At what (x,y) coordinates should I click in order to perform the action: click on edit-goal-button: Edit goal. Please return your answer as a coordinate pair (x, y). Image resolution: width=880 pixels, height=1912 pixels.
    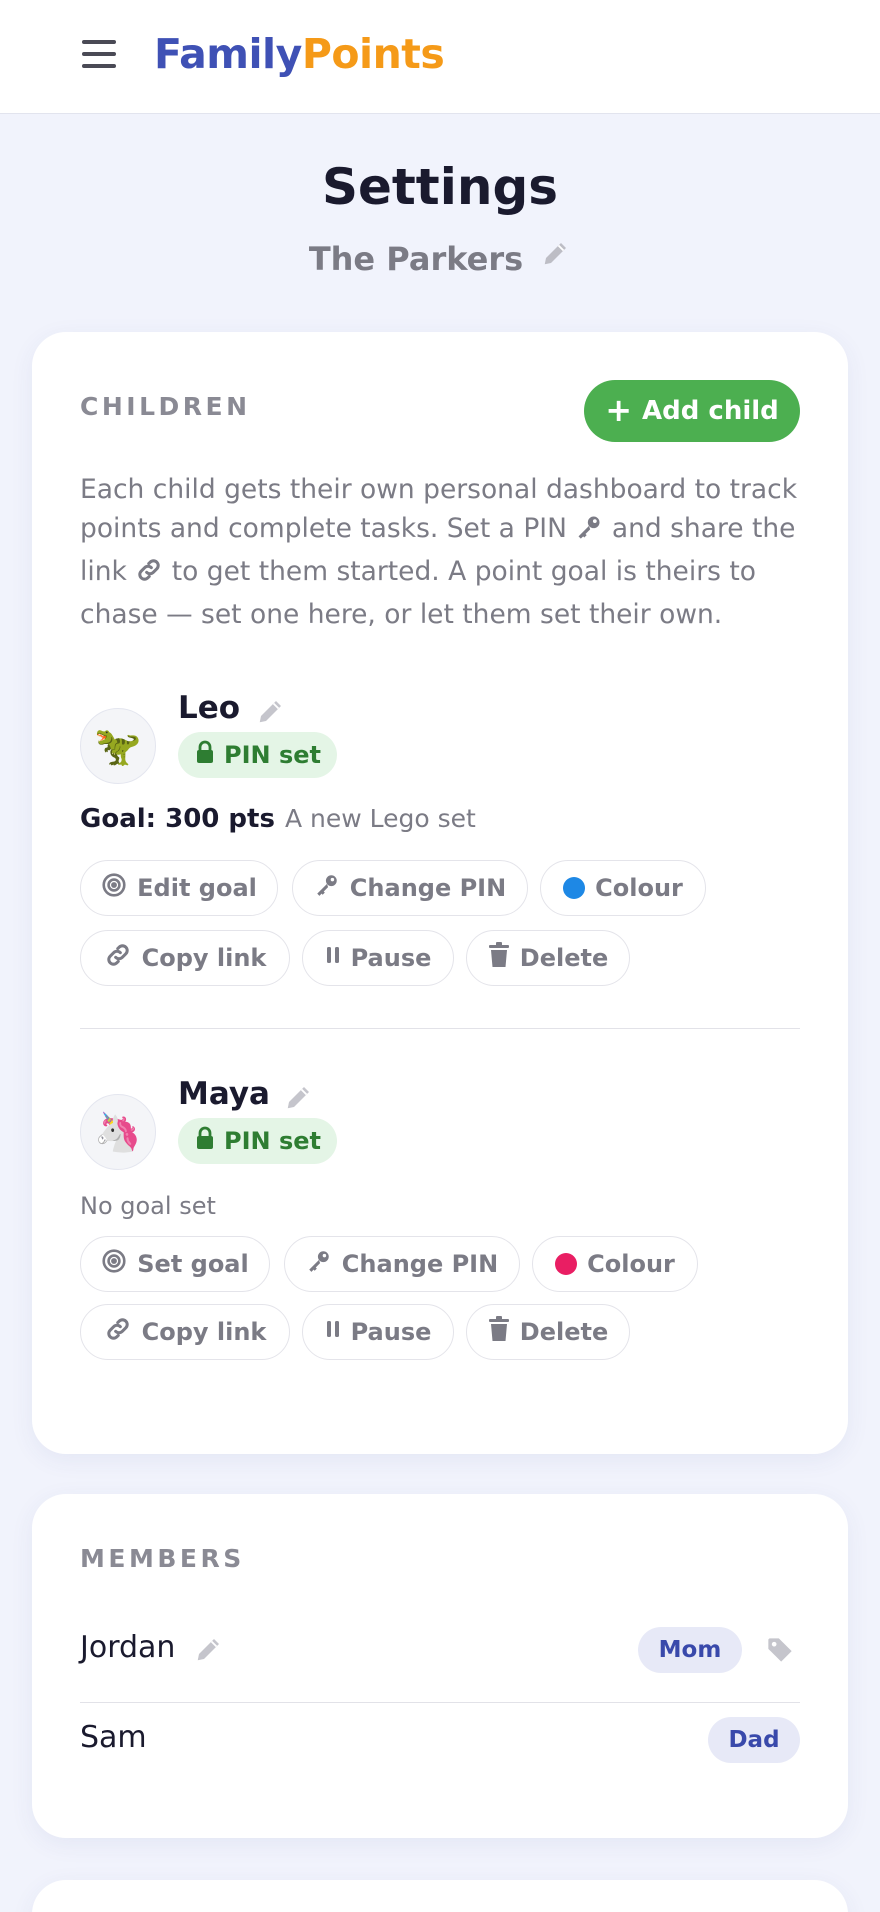
    Looking at the image, I should click on (179, 888).